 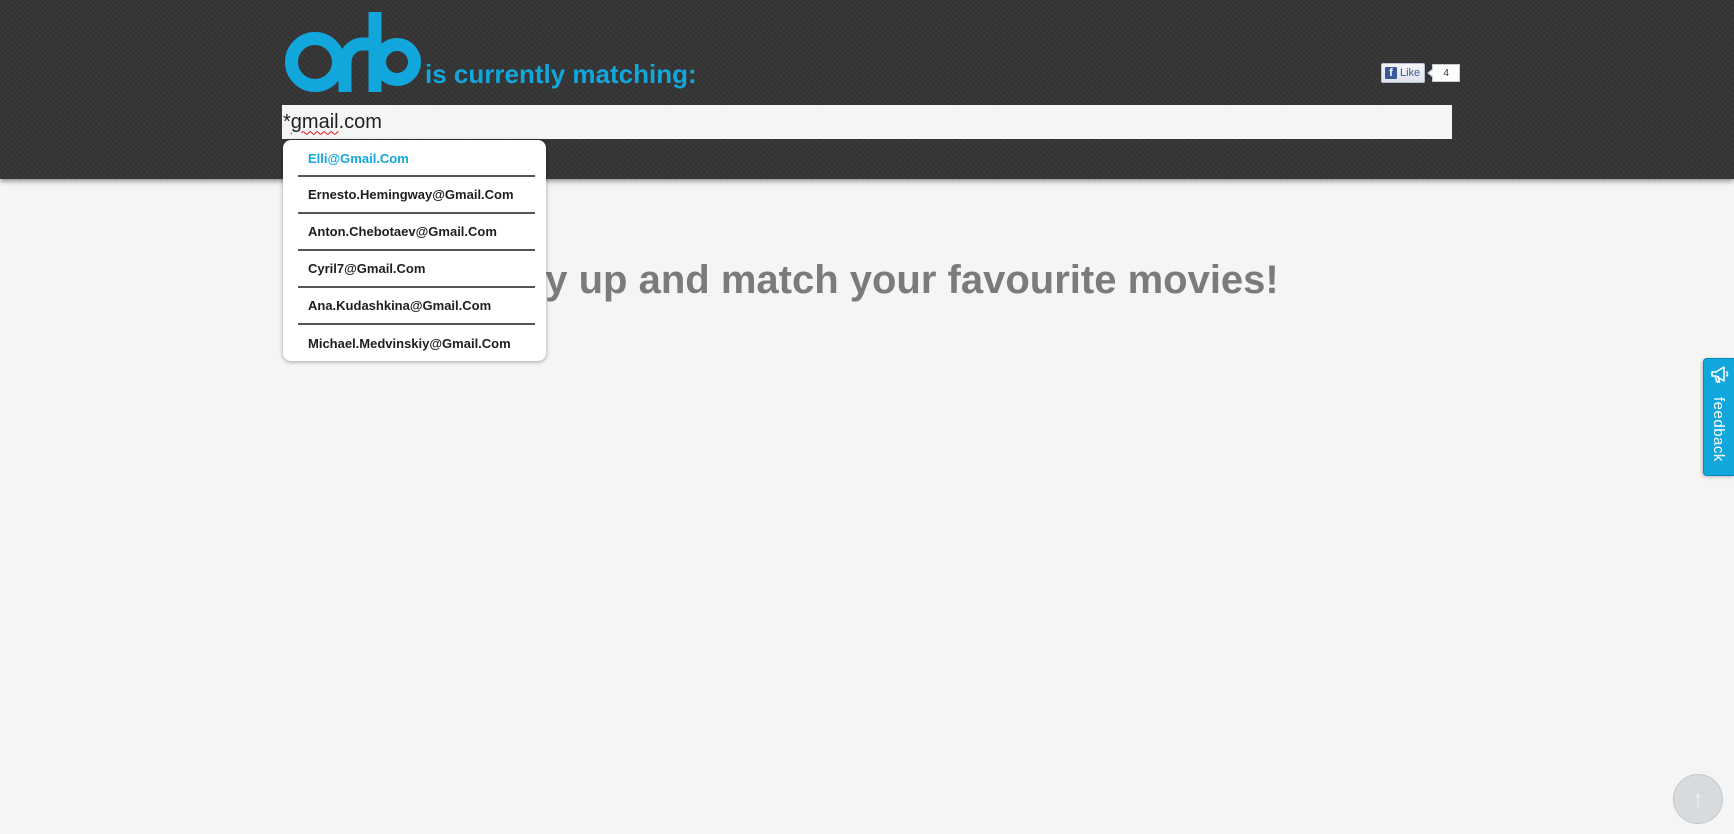 I want to click on scroll-to-top-button: ↑, so click(x=1698, y=799).